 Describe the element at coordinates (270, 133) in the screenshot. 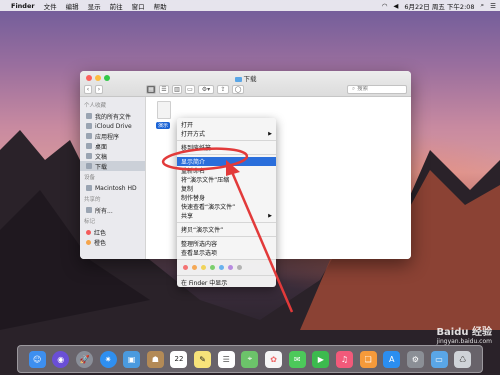

I see `submenu-arrow-icon: ▶` at that location.